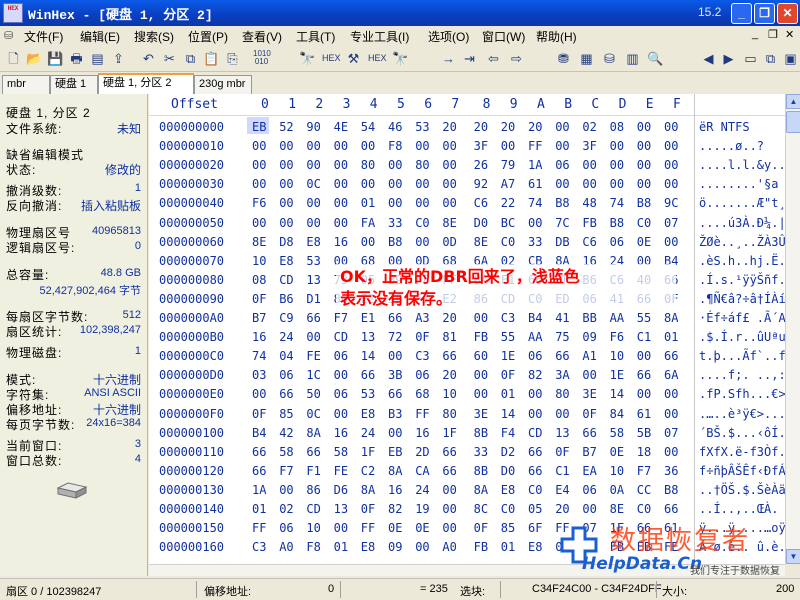 Image resolution: width=800 pixels, height=600 pixels. Describe the element at coordinates (742, 414) in the screenshot. I see `ascii-text: .…..è³ÿ€>...„a.` at that location.